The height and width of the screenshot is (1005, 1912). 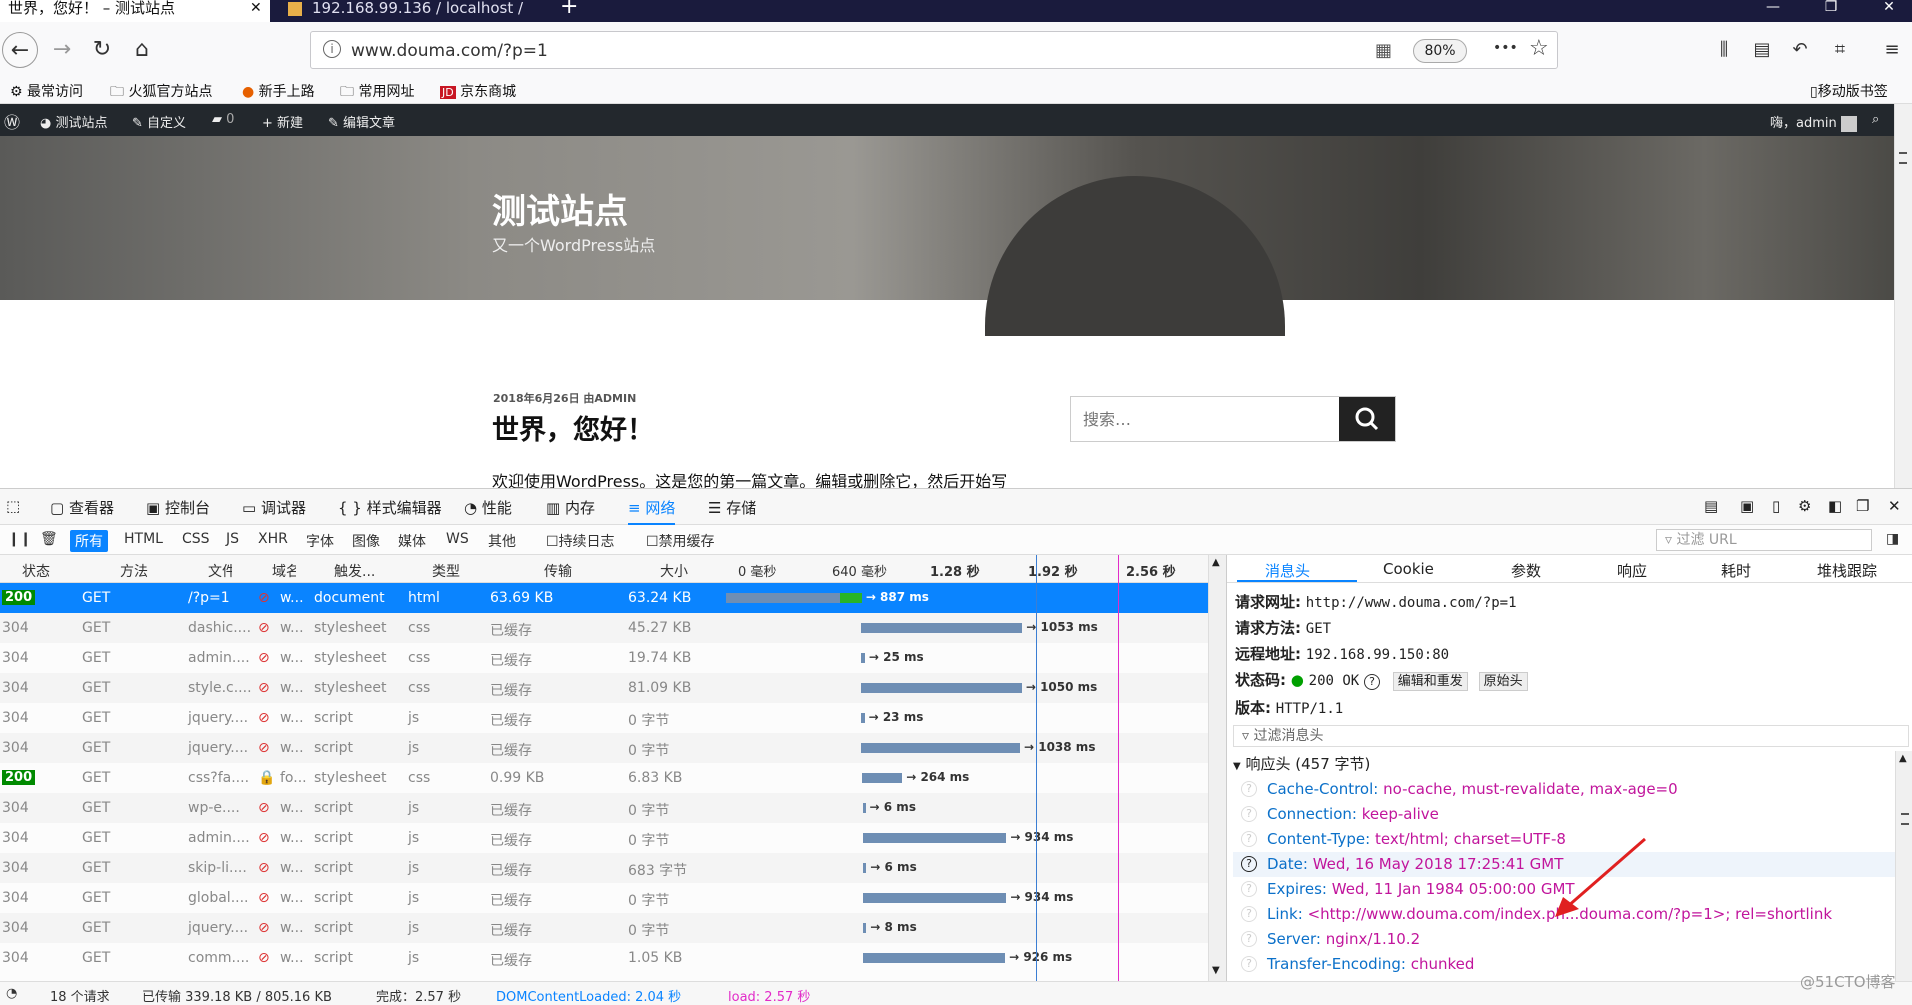 What do you see at coordinates (449, 51) in the screenshot?
I see `url-text: www.douma.com/?p=1` at bounding box center [449, 51].